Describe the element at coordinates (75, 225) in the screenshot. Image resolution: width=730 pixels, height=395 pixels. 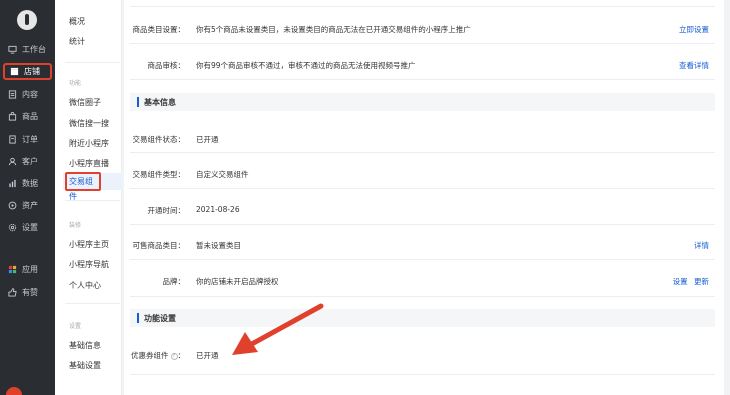
I see `menu-group-decoration: 装修` at that location.